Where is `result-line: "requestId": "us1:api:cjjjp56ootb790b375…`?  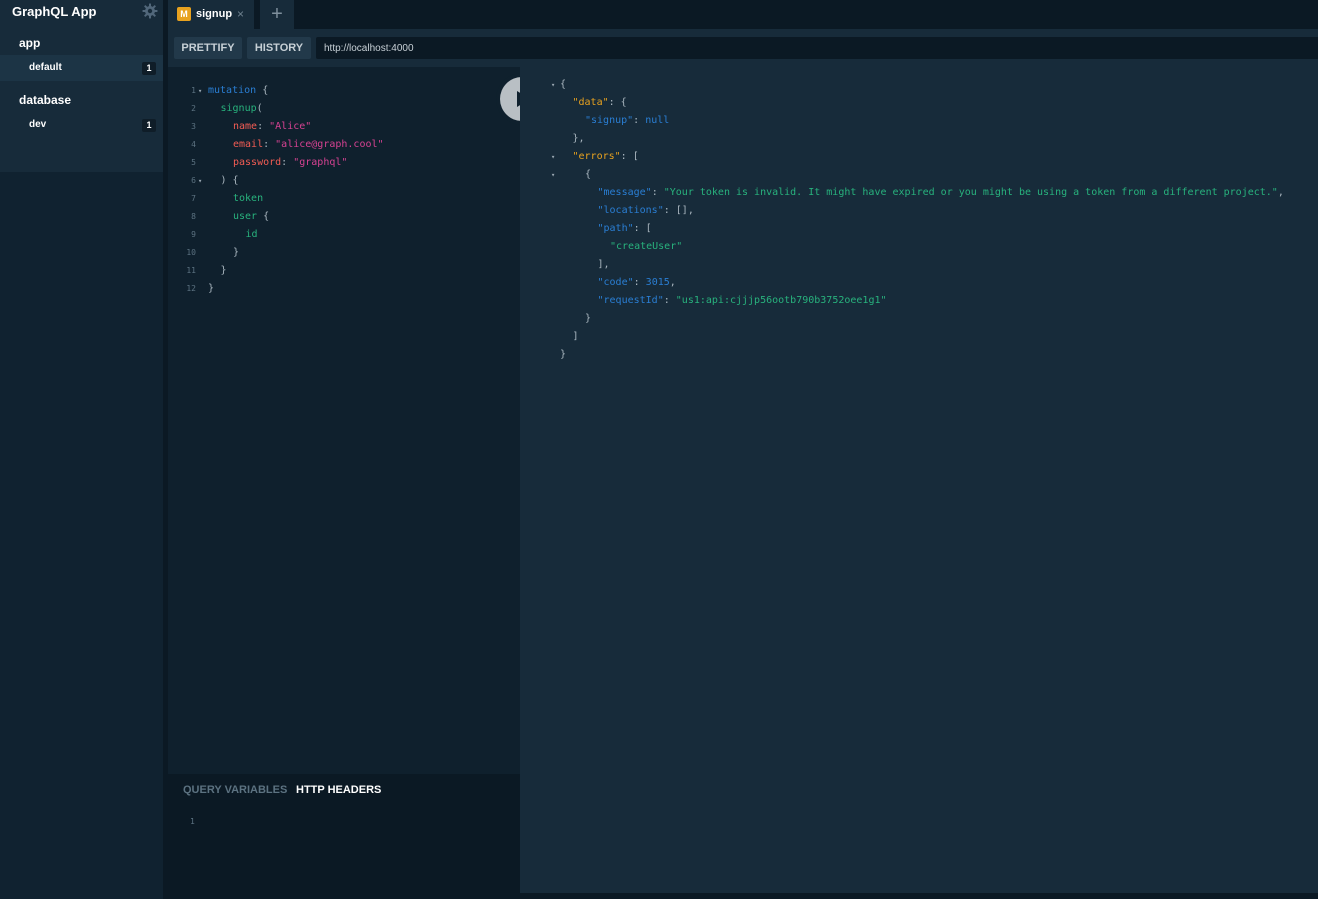
result-line: "requestId": "us1:api:cjjjp56ootb790b375… is located at coordinates (919, 301).